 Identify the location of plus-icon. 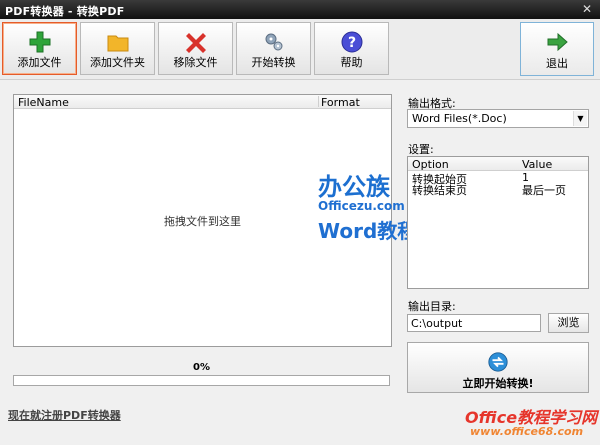
(39, 42).